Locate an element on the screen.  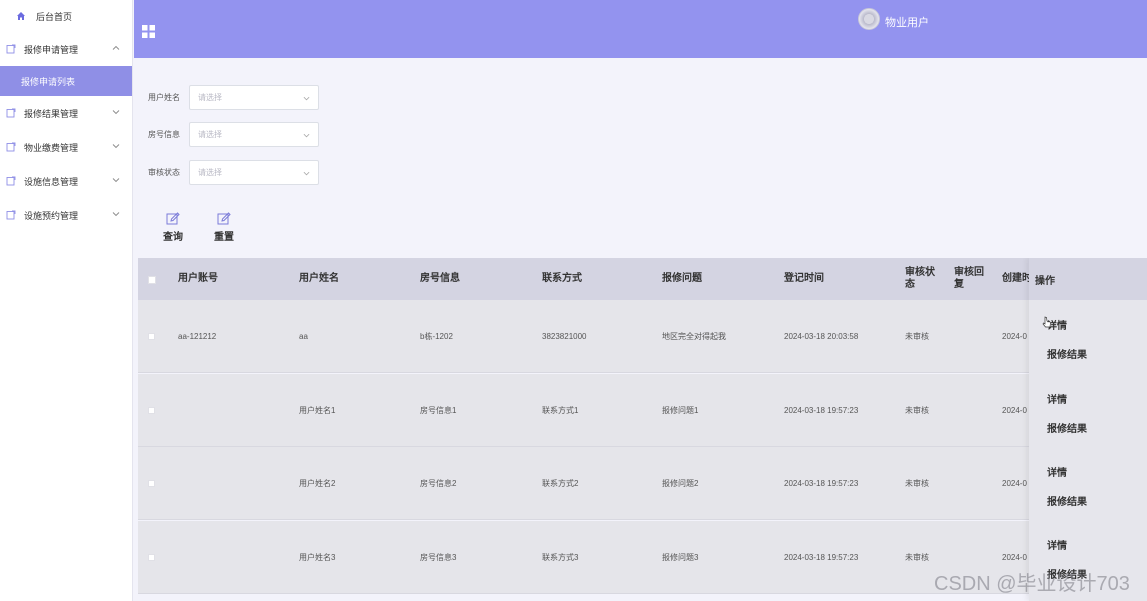
reset-button: 重置 is located at coordinates (224, 227).